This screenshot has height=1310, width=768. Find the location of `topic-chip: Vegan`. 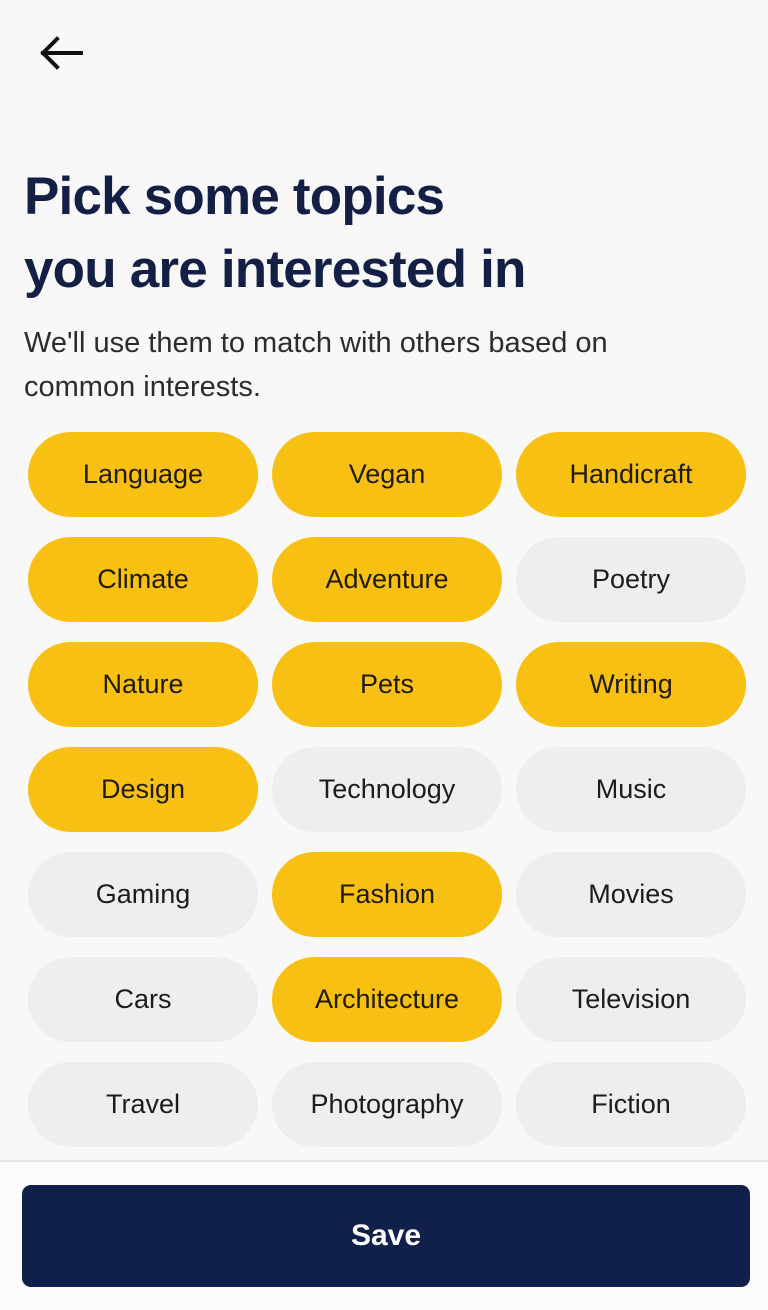

topic-chip: Vegan is located at coordinates (387, 474).